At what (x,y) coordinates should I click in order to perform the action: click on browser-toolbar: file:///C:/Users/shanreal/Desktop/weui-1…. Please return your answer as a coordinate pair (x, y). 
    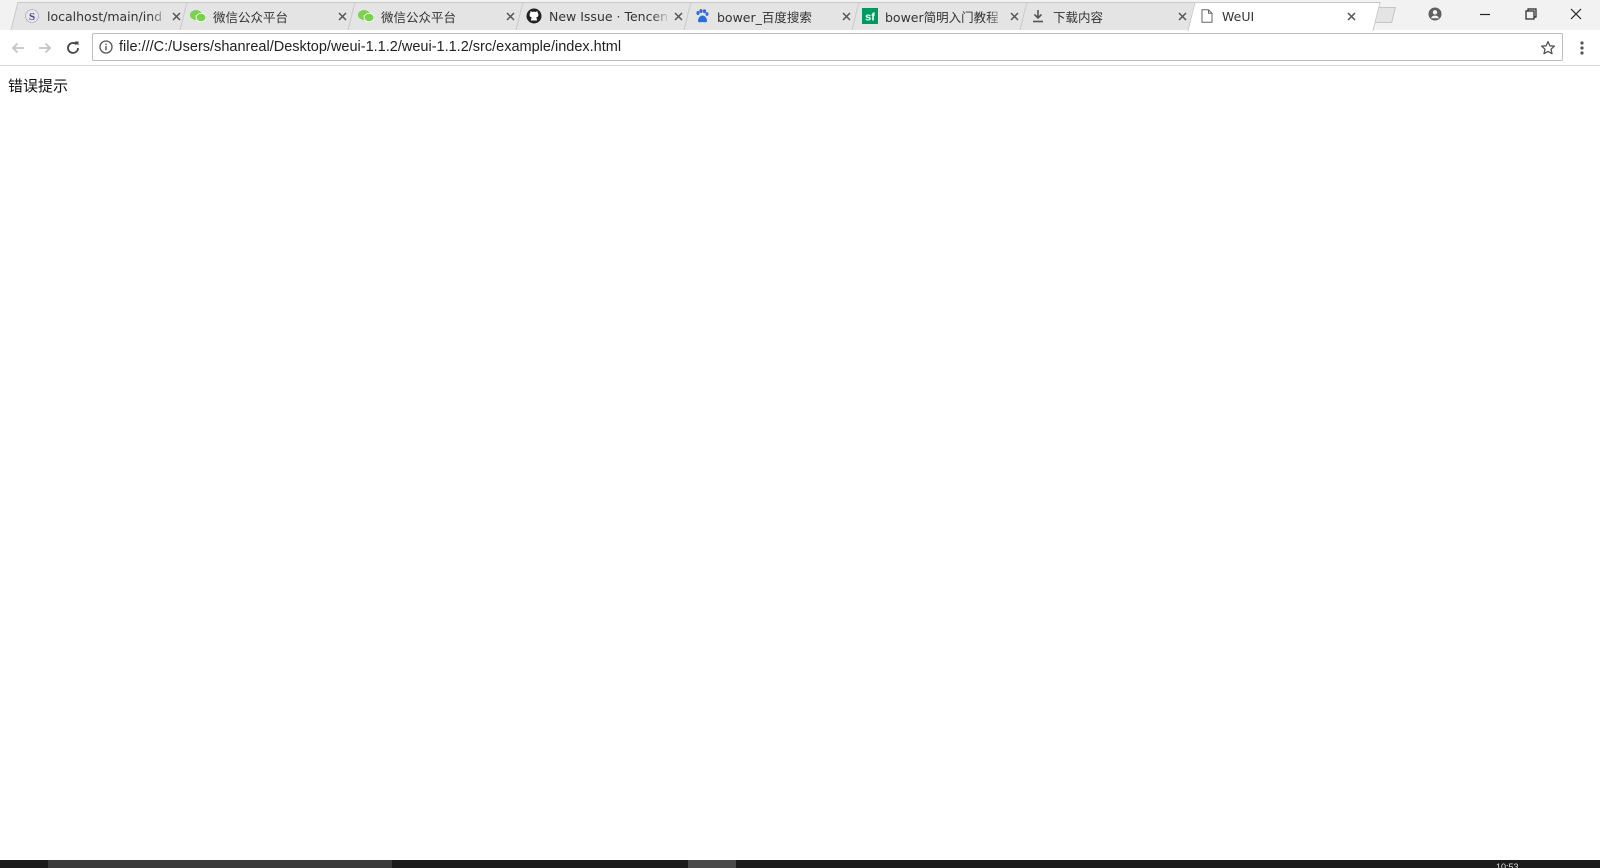
    Looking at the image, I should click on (800, 48).